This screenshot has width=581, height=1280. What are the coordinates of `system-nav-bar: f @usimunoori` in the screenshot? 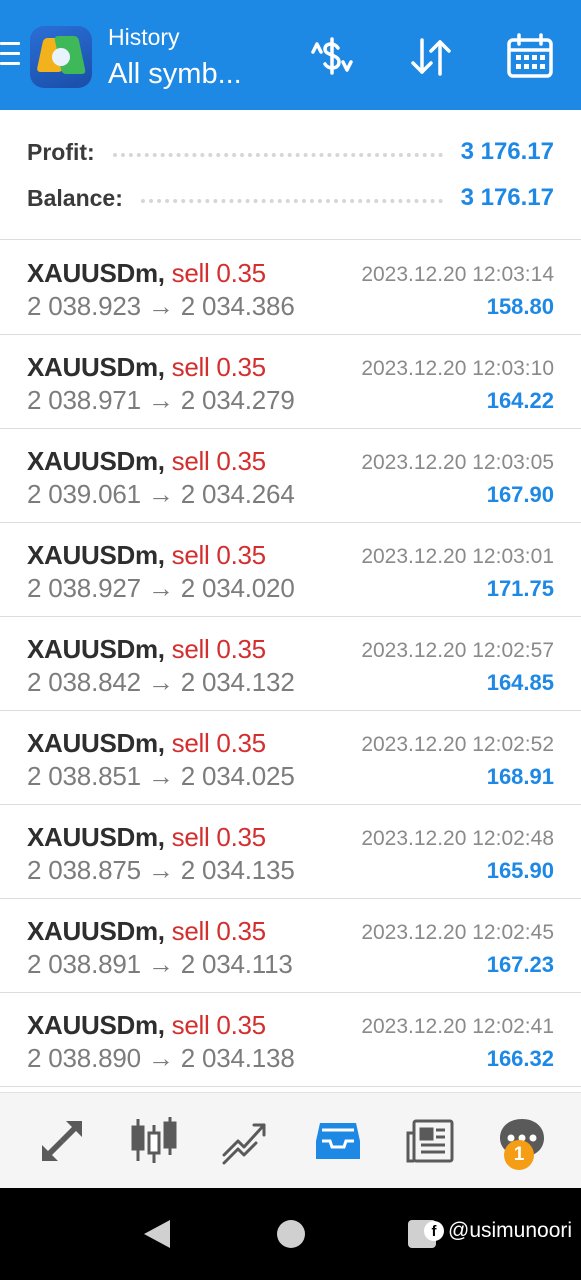 It's located at (290, 1234).